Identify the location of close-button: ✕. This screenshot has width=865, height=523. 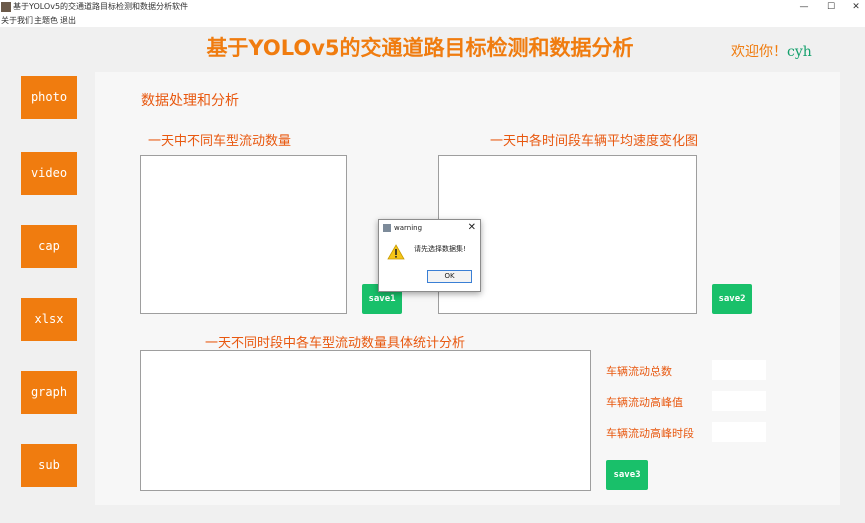
(853, 7).